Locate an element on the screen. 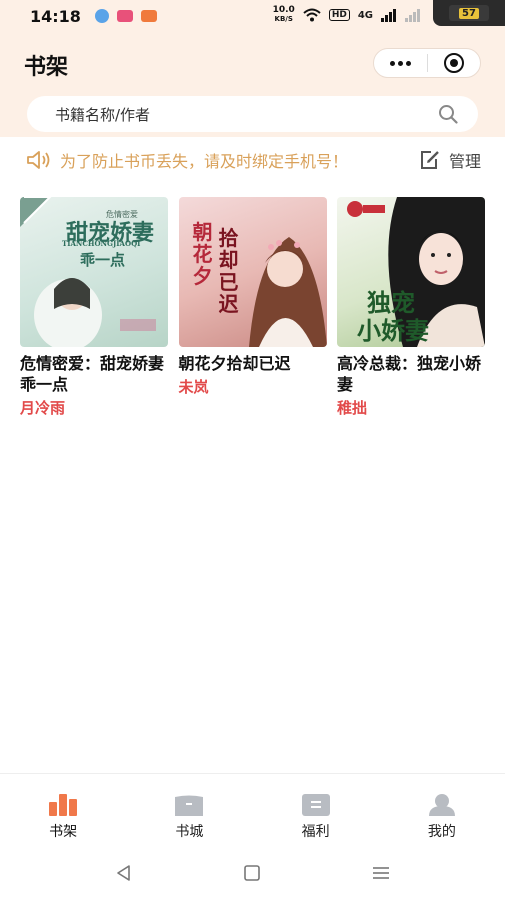 This screenshot has height=899, width=505. cover-title: 朝花夕 is located at coordinates (202, 254).